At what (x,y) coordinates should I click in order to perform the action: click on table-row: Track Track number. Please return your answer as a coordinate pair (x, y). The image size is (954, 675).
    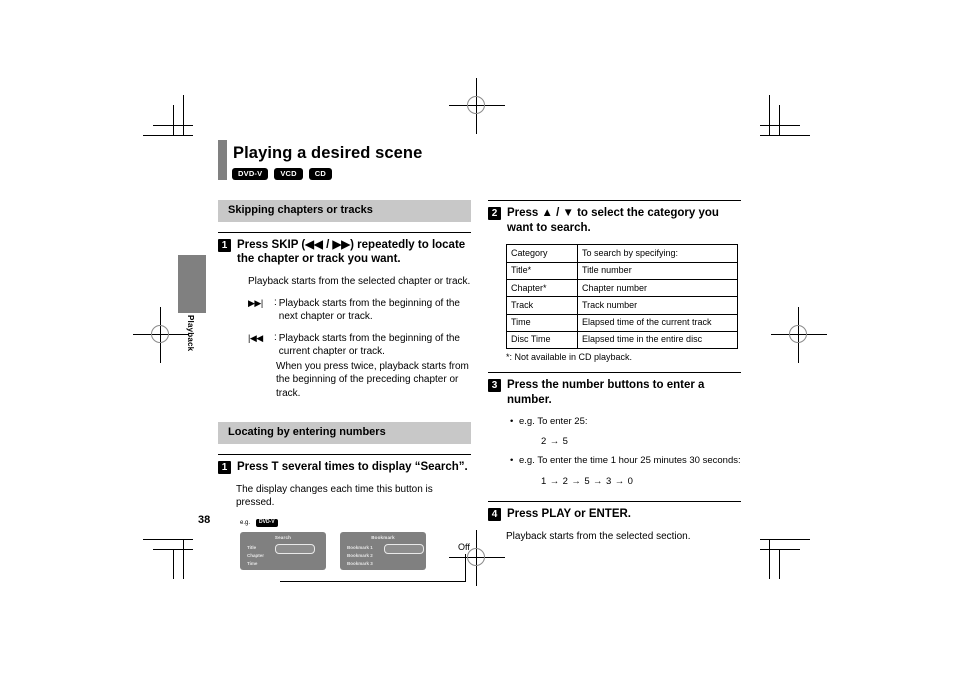
    Looking at the image, I should click on (622, 305).